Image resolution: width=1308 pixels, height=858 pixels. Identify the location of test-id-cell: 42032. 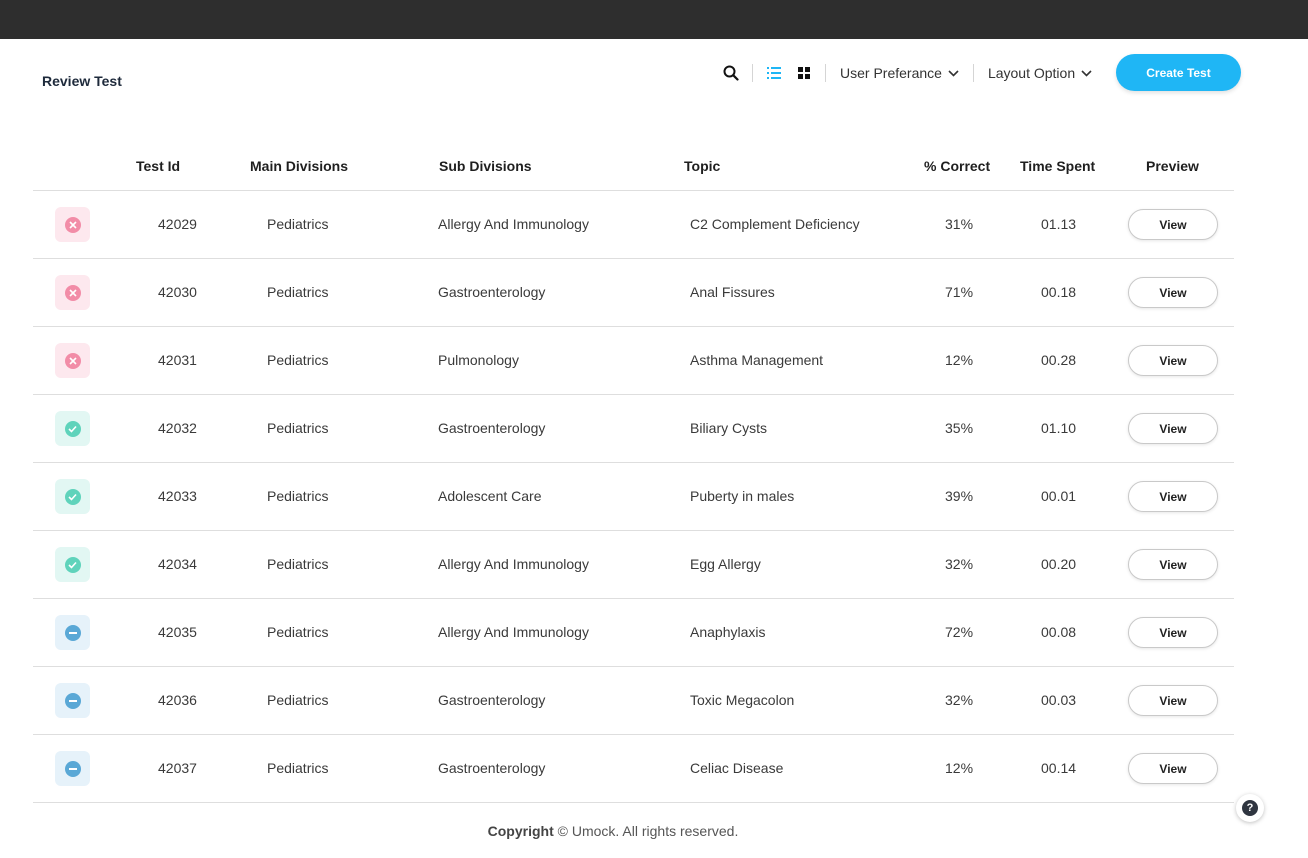
(177, 428).